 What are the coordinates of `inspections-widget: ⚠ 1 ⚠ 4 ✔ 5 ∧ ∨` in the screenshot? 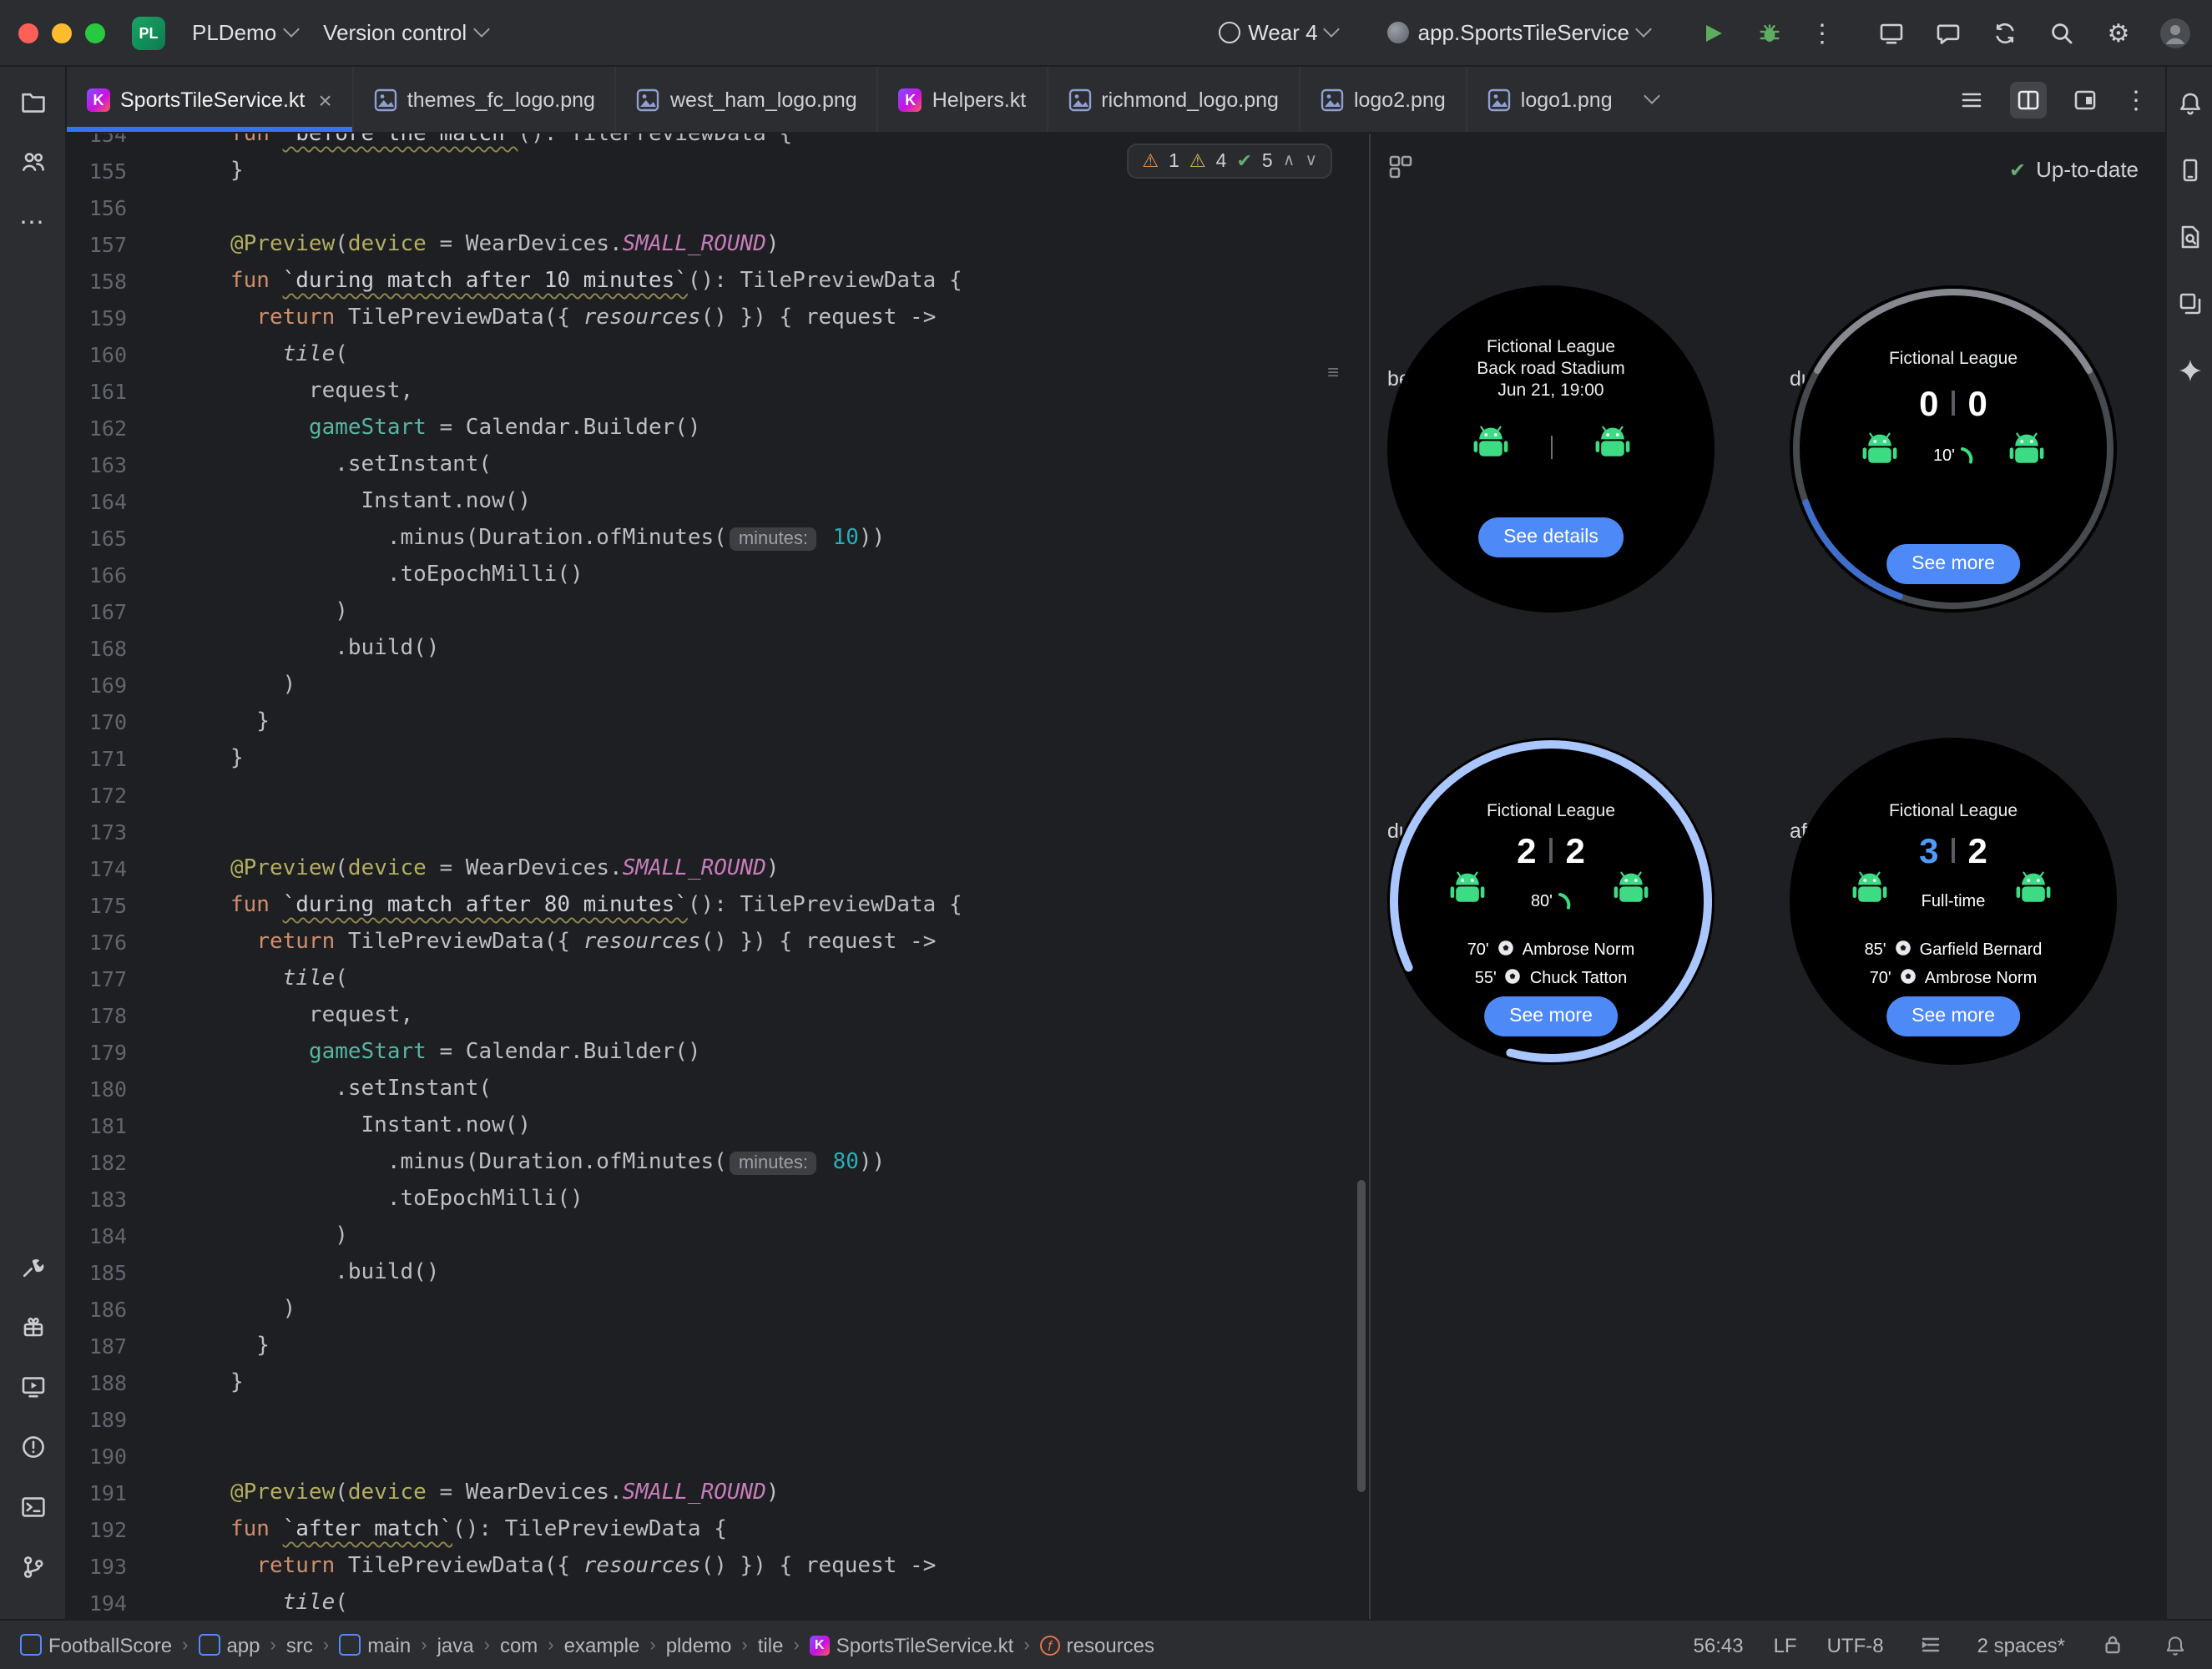 It's located at (1229, 162).